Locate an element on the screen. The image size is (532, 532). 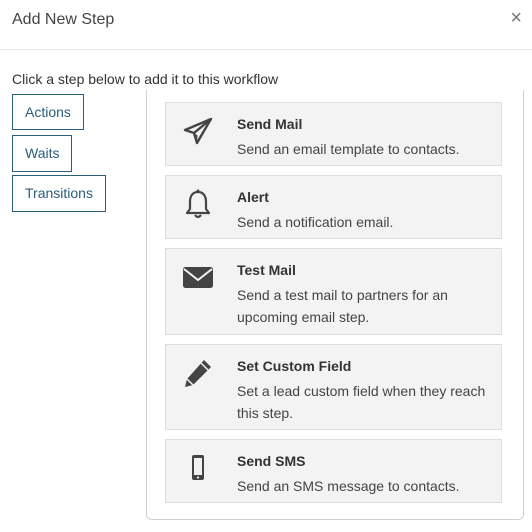
mobile-phone-icon is located at coordinates (198, 467).